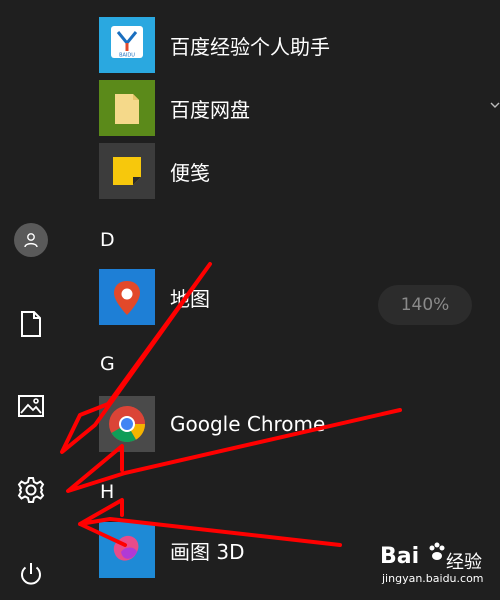  I want to click on app-label: 百度经验个人助手, so click(250, 46).